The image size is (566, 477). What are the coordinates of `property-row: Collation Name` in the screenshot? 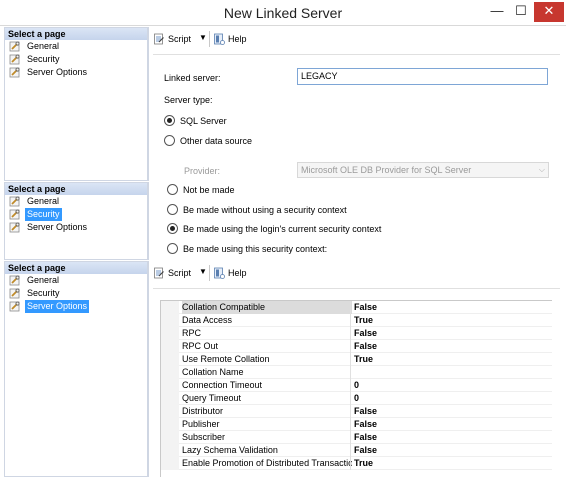 It's located at (356, 372).